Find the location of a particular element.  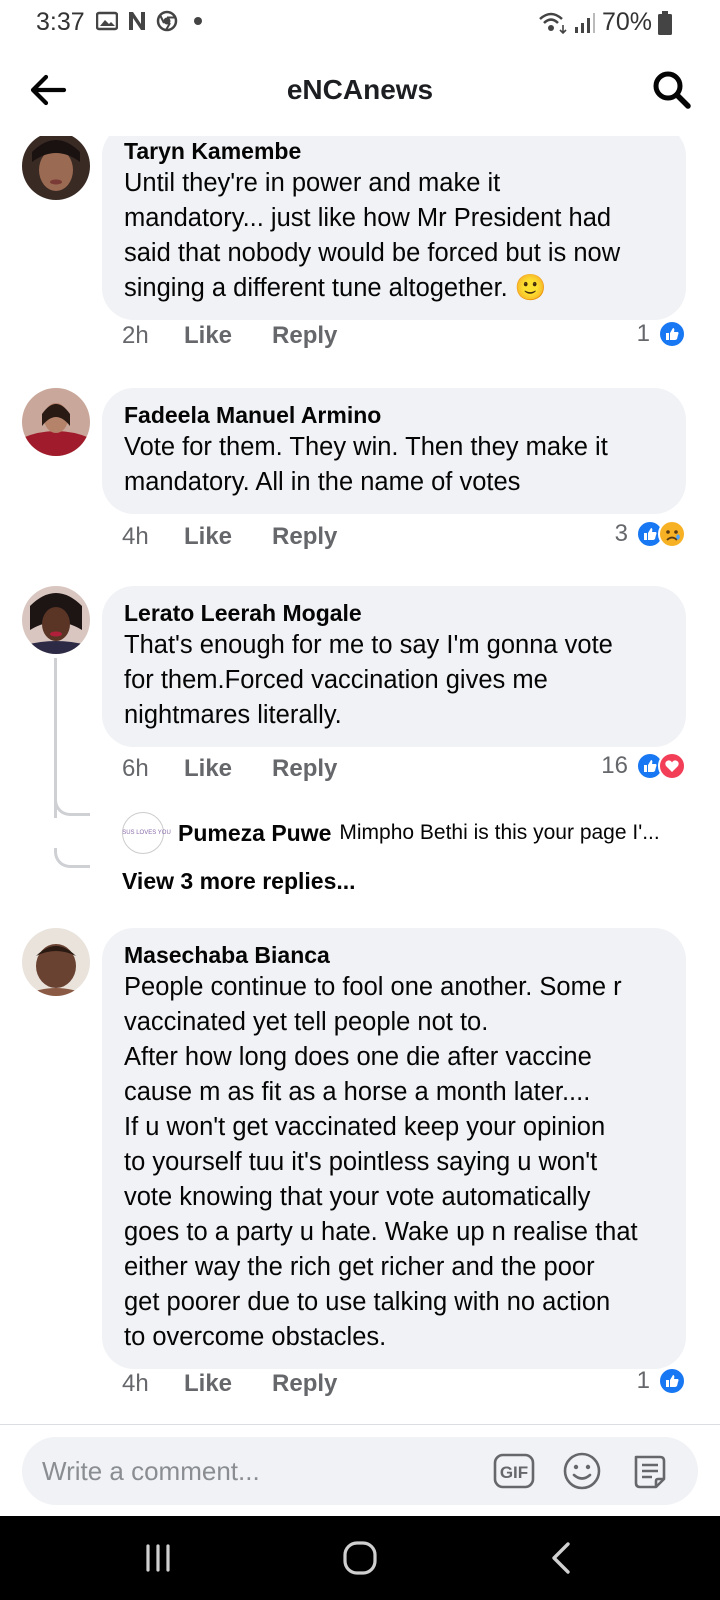

composer-box: GIF is located at coordinates (360, 1471).